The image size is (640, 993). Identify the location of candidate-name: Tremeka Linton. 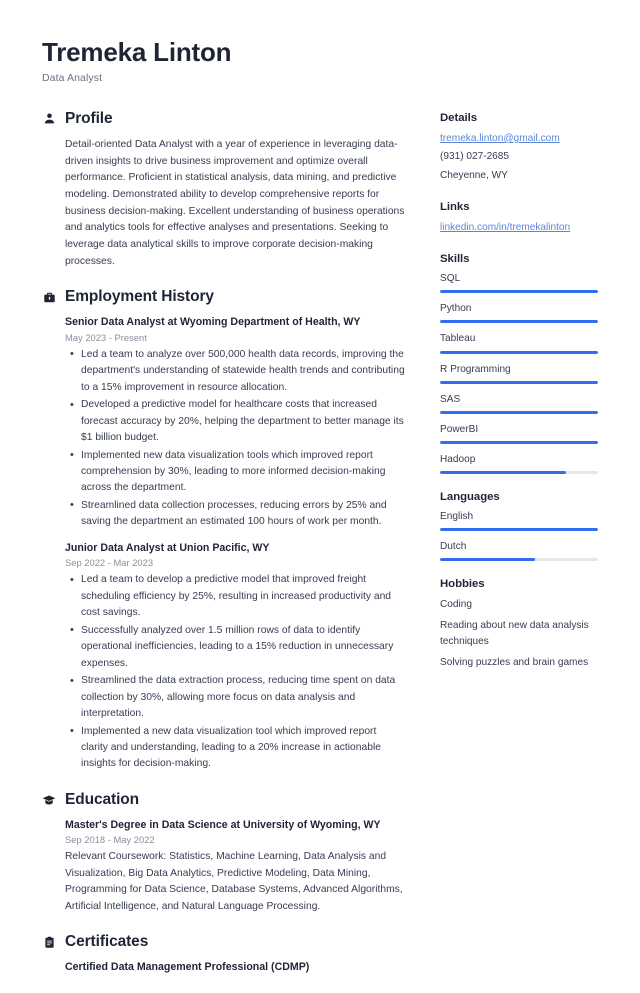
(137, 52).